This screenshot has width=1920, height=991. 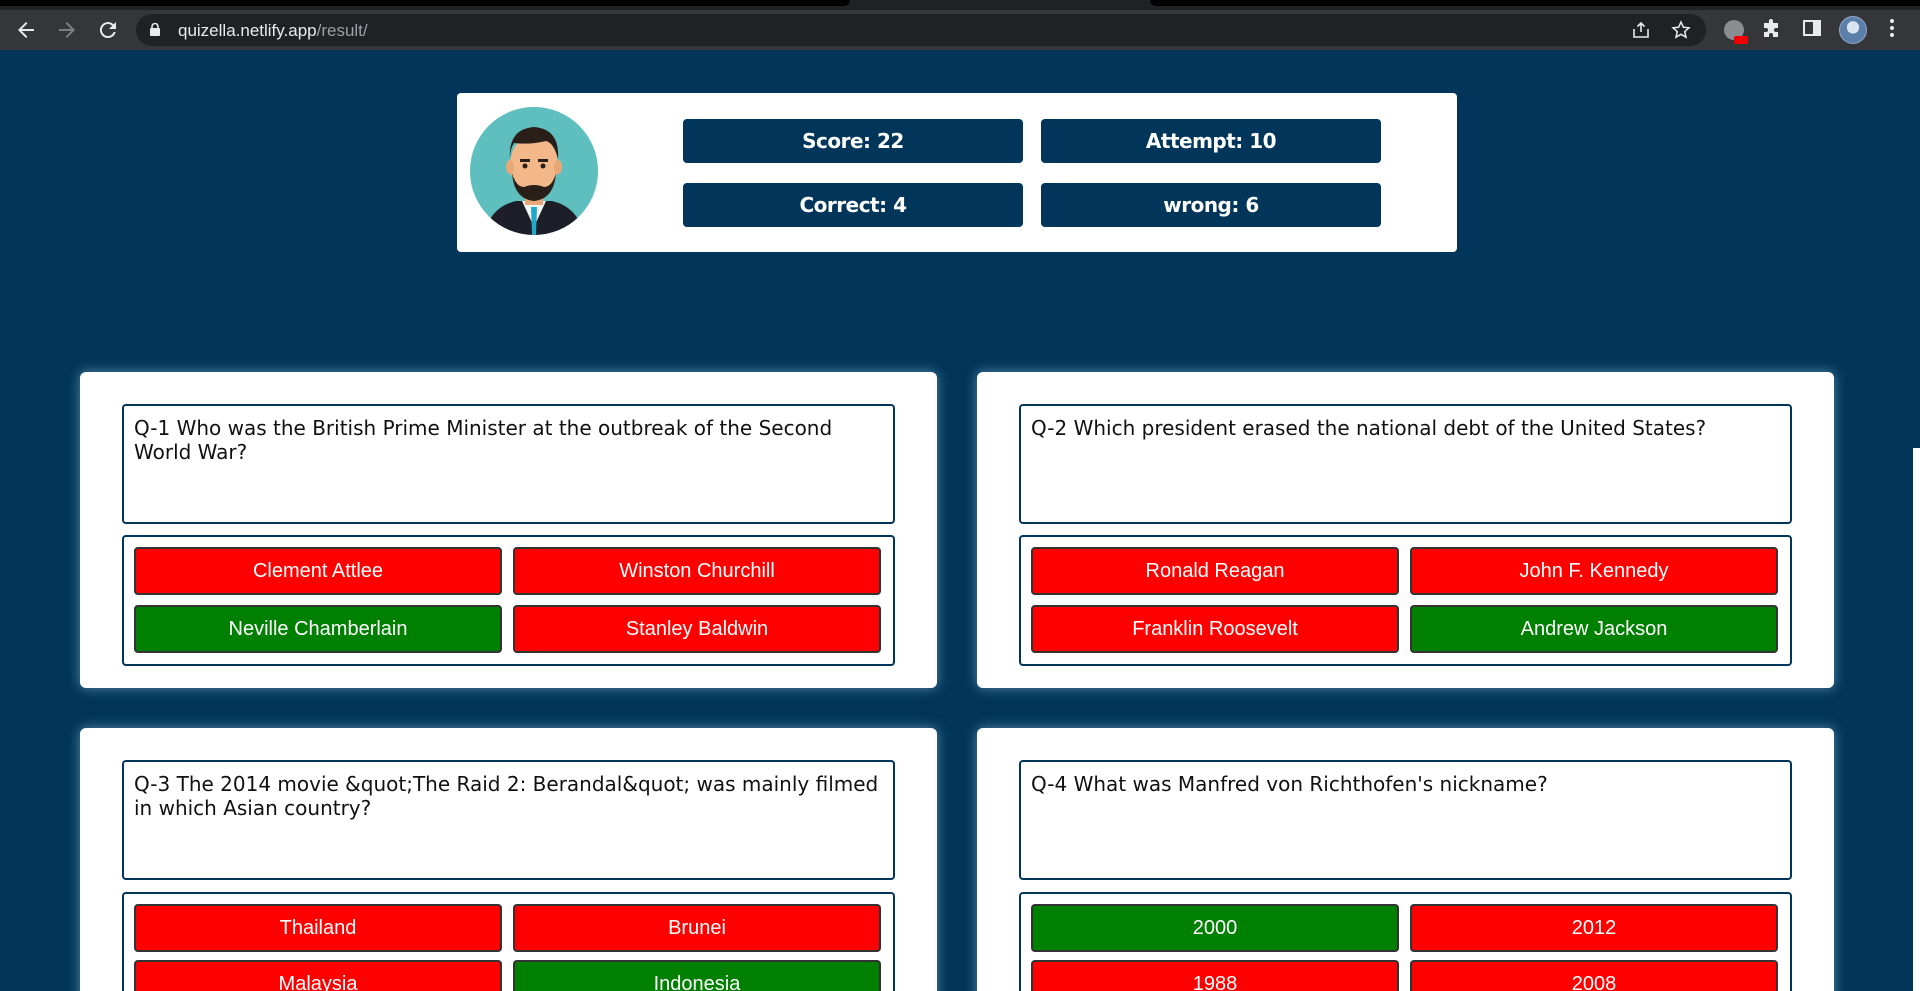 What do you see at coordinates (247, 30) in the screenshot?
I see `url-host: quizella.netlify.app` at bounding box center [247, 30].